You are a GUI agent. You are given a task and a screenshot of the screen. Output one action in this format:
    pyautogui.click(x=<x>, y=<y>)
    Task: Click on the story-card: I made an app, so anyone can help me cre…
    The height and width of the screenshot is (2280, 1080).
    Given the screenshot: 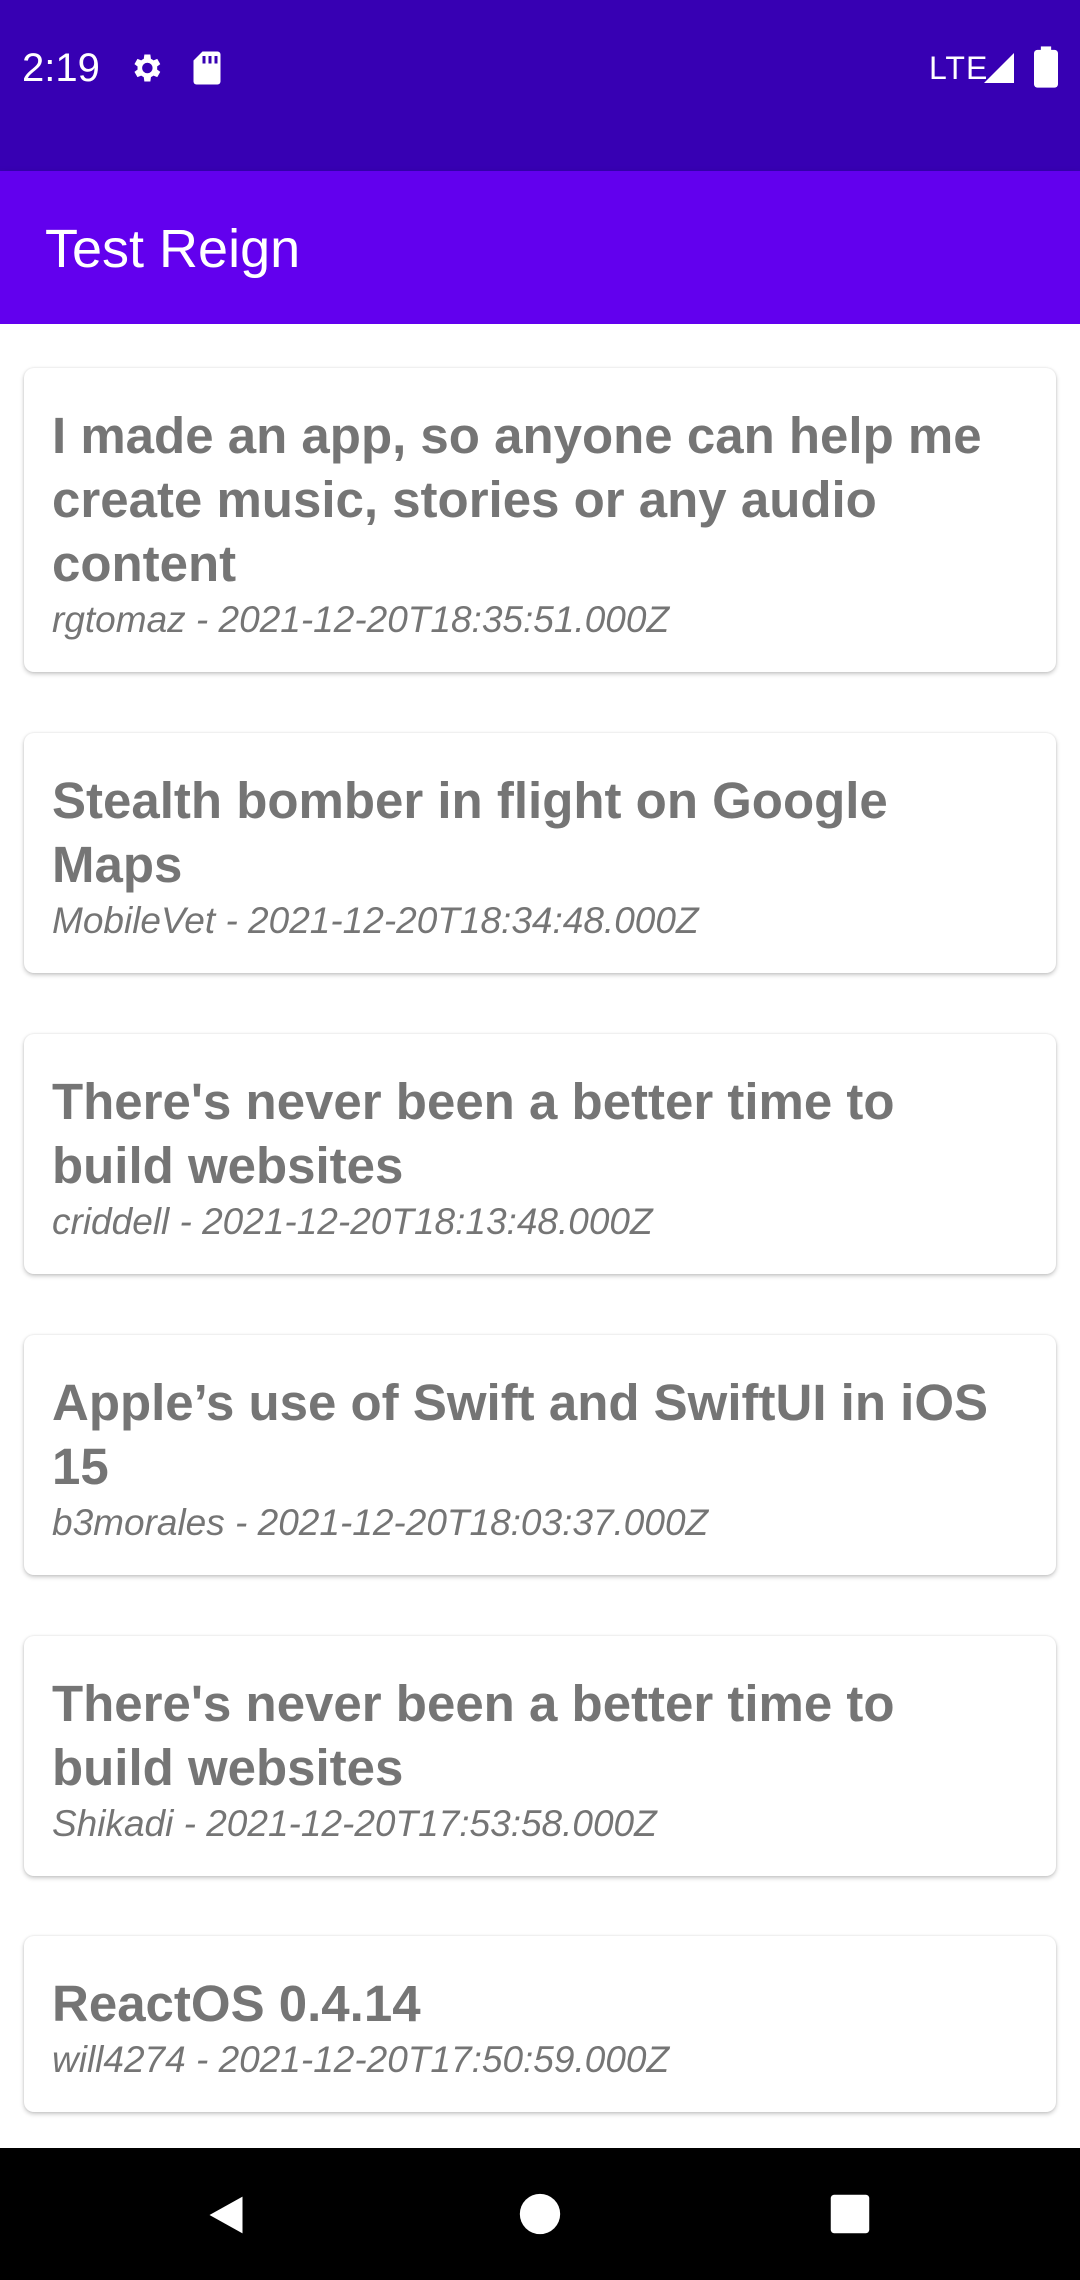 What is the action you would take?
    pyautogui.click(x=540, y=520)
    